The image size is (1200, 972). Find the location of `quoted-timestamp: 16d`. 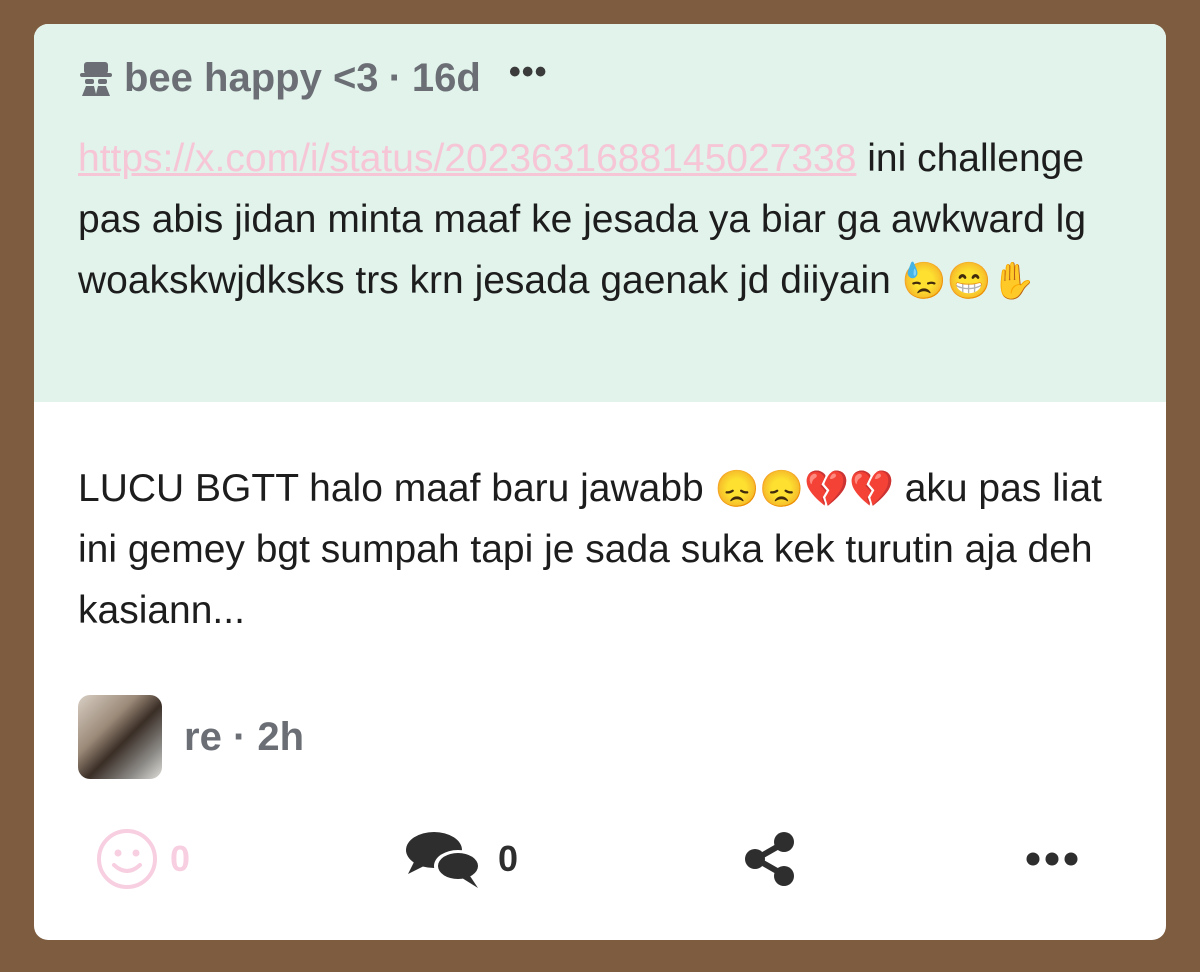

quoted-timestamp: 16d is located at coordinates (446, 77).